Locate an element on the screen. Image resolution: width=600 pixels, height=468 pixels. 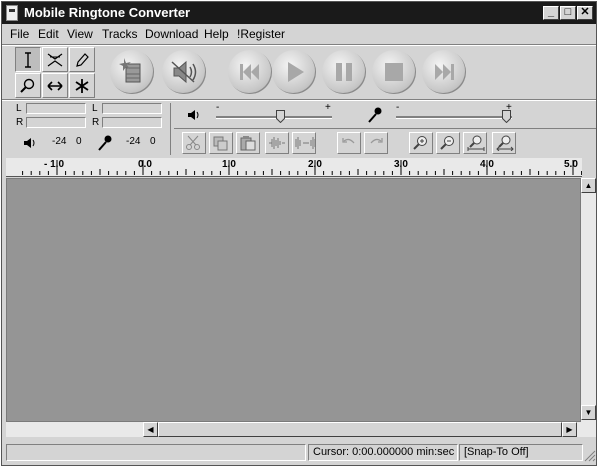
envelope-tool is located at coordinates (55, 59).